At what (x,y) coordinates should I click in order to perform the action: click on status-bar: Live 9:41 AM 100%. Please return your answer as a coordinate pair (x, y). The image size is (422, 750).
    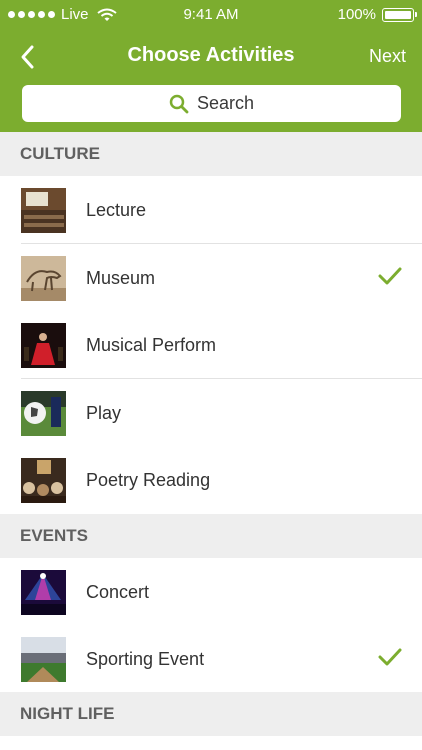
    Looking at the image, I should click on (211, 15).